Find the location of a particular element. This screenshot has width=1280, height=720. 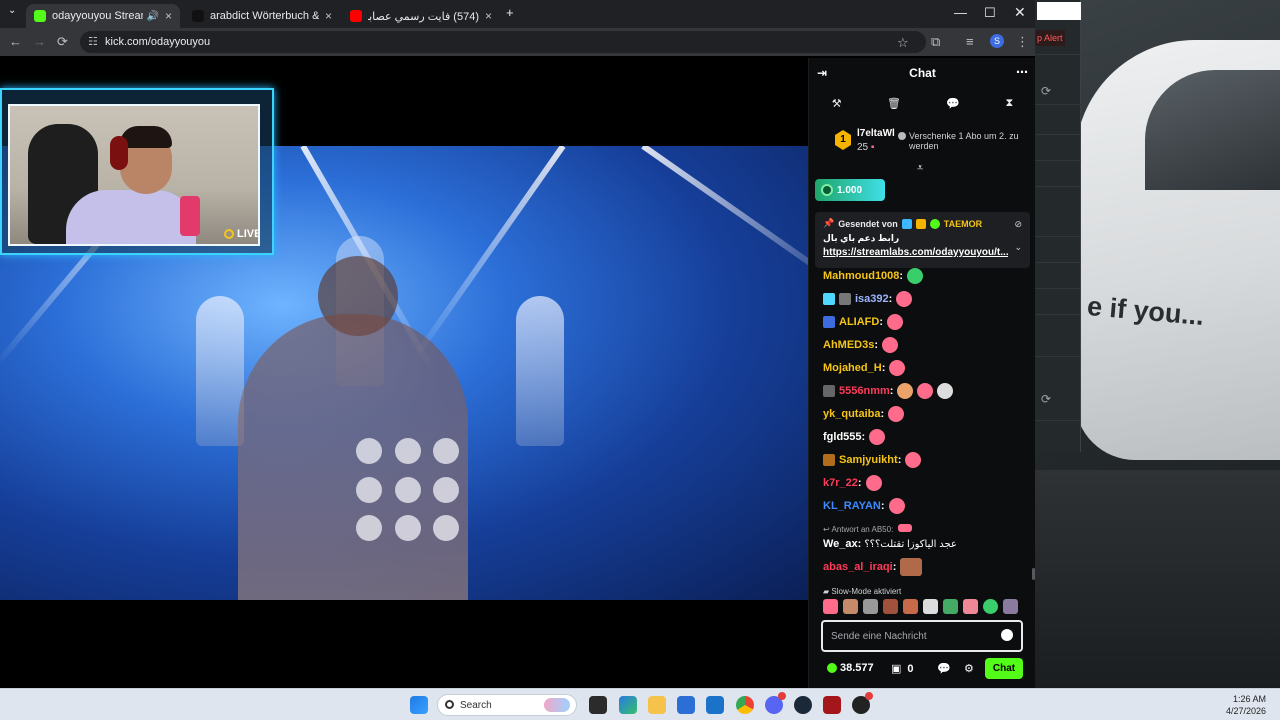

chat-username: AhMED3s is located at coordinates (848, 345).